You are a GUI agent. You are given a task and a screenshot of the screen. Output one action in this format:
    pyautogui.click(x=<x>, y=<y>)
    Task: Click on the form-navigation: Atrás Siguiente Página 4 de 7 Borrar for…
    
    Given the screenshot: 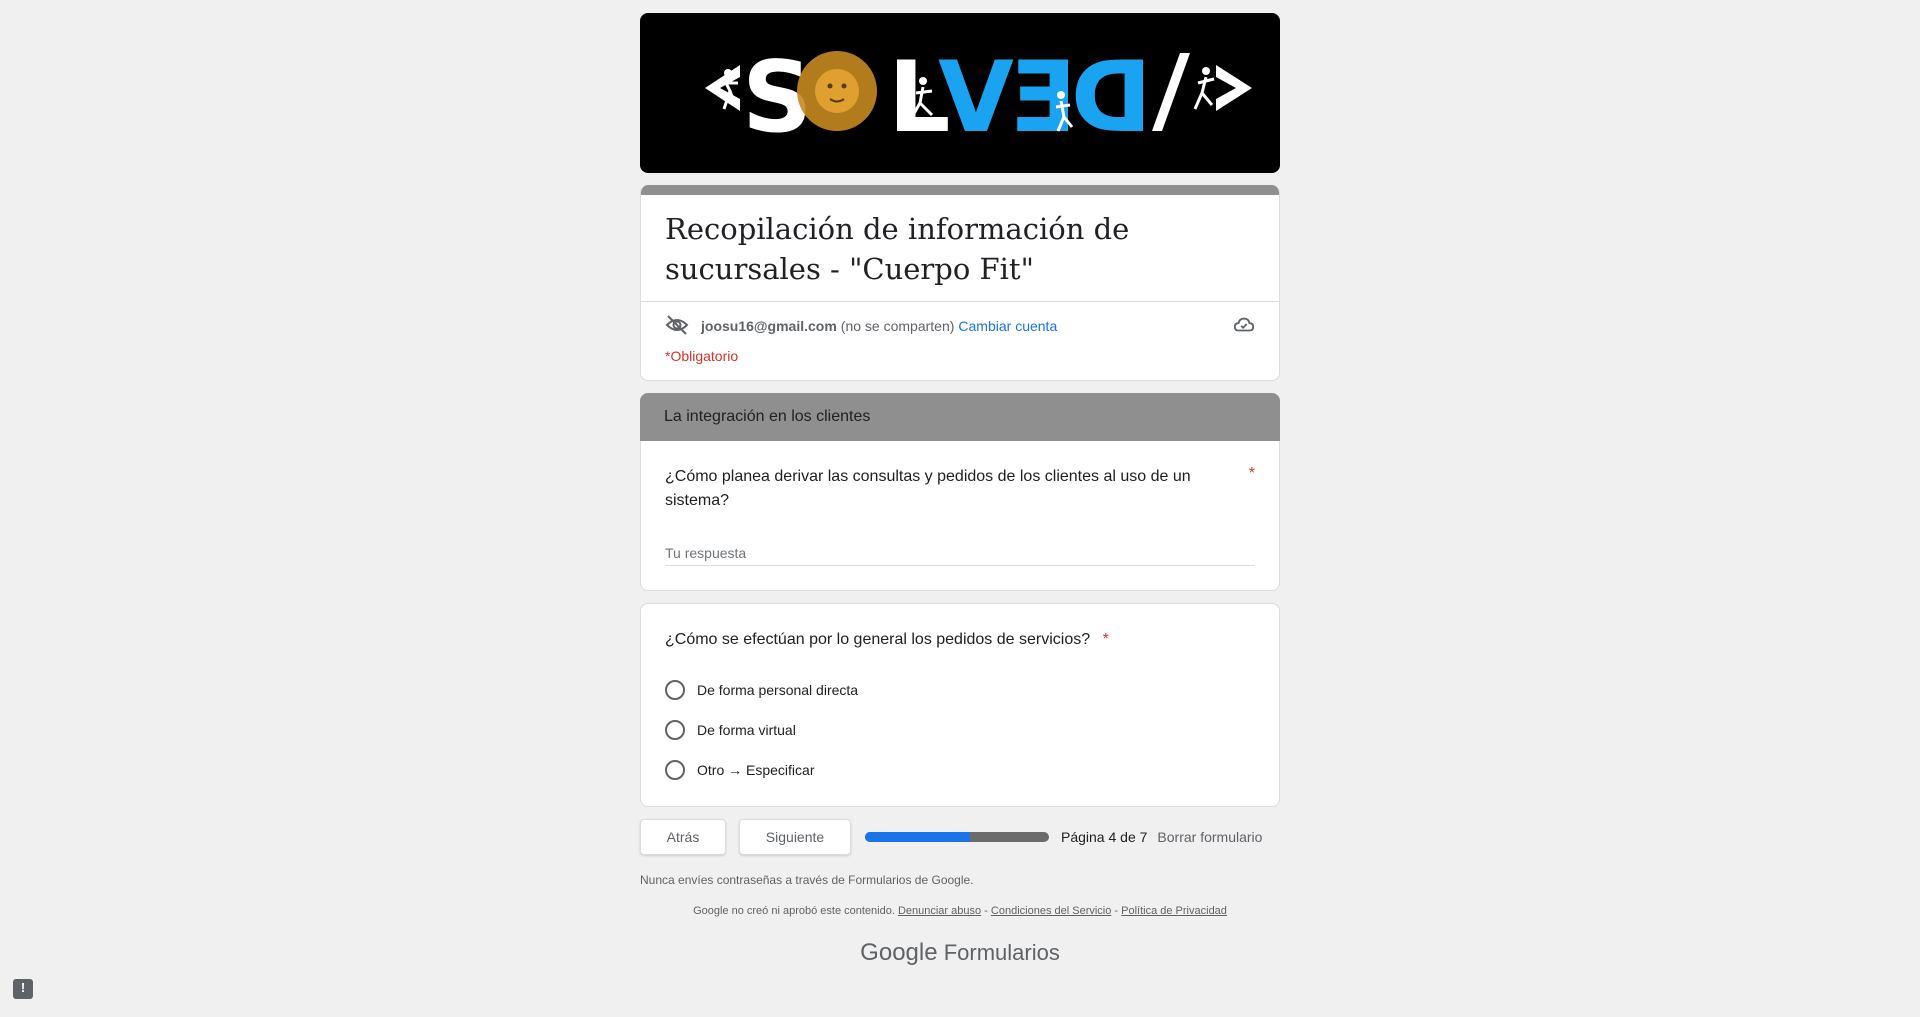 What is the action you would take?
    pyautogui.click(x=960, y=837)
    